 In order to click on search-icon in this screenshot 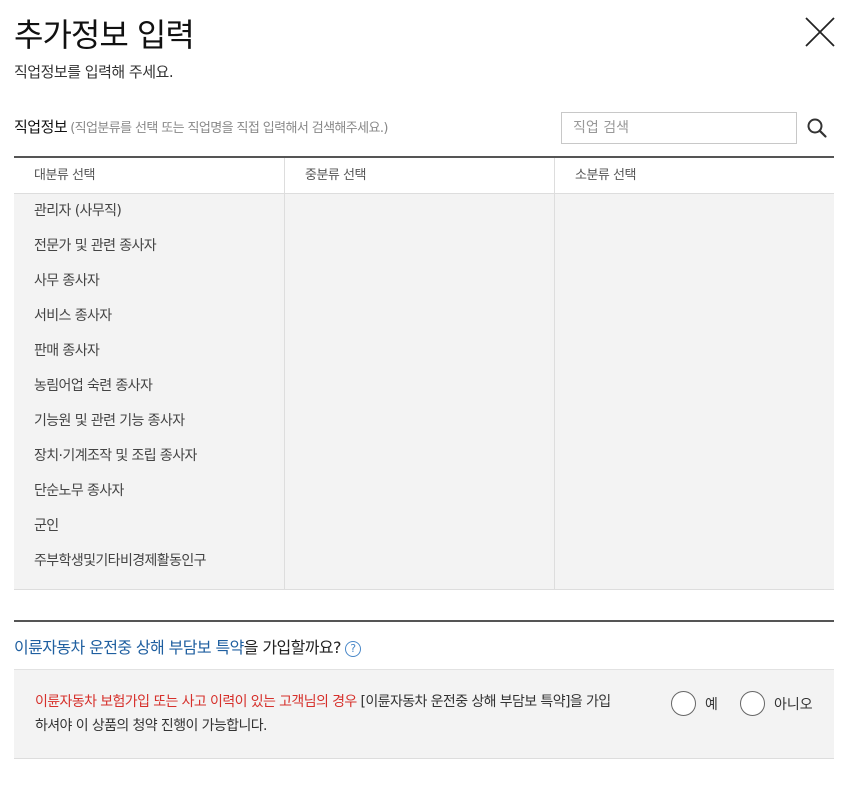, I will do `click(817, 128)`.